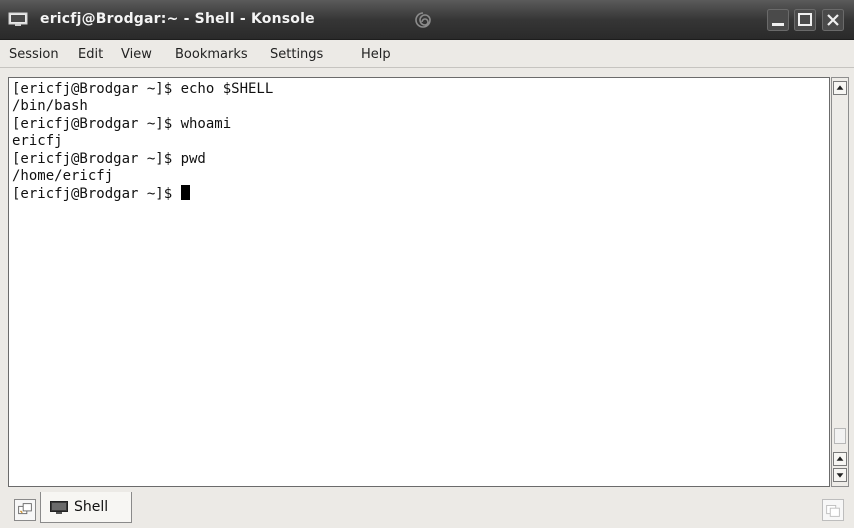 The height and width of the screenshot is (528, 854). Describe the element at coordinates (833, 510) in the screenshot. I see `close-session-icon` at that location.